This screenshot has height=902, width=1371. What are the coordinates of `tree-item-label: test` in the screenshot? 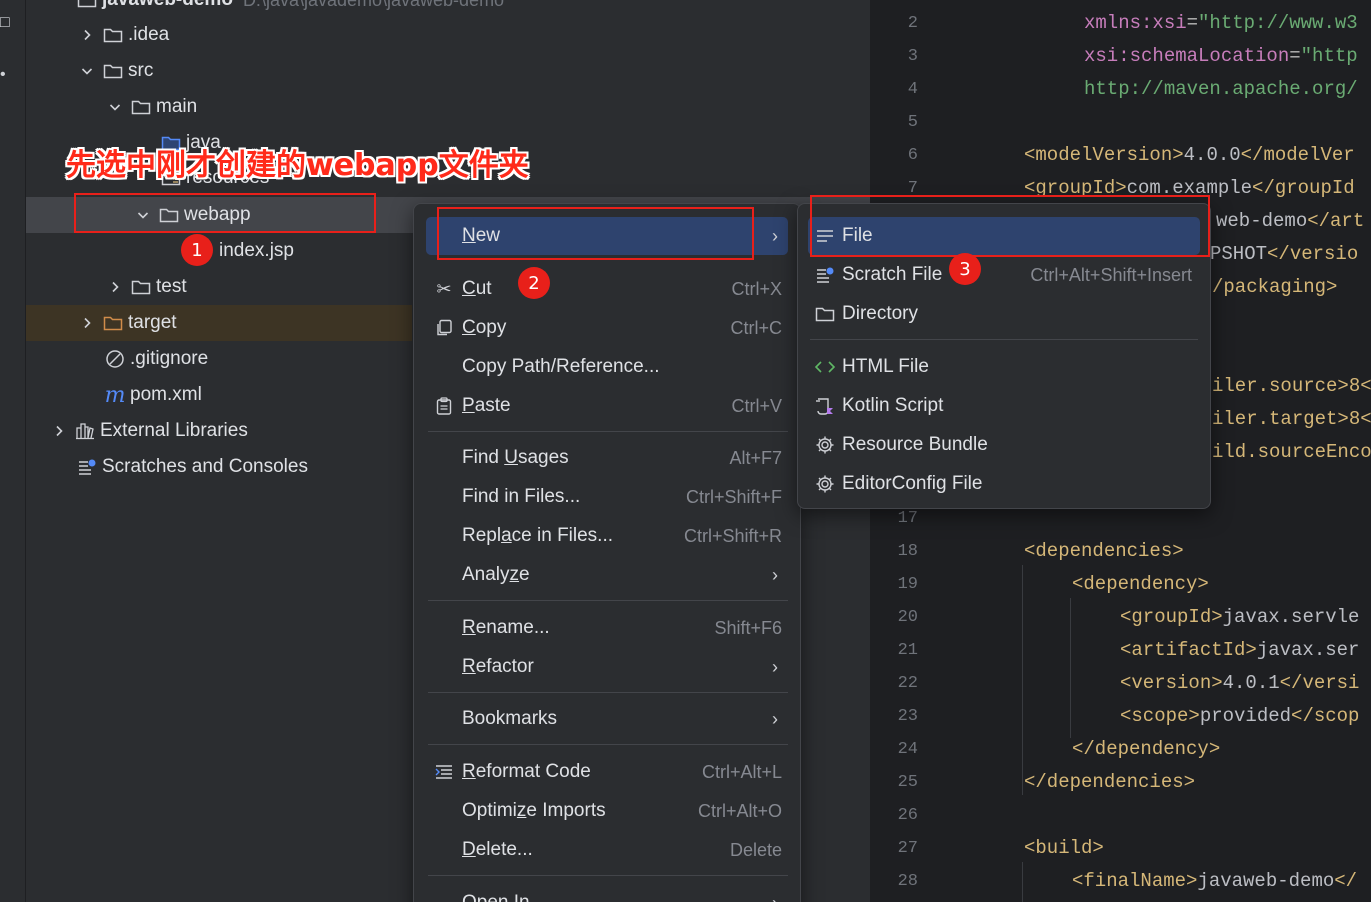 It's located at (171, 286).